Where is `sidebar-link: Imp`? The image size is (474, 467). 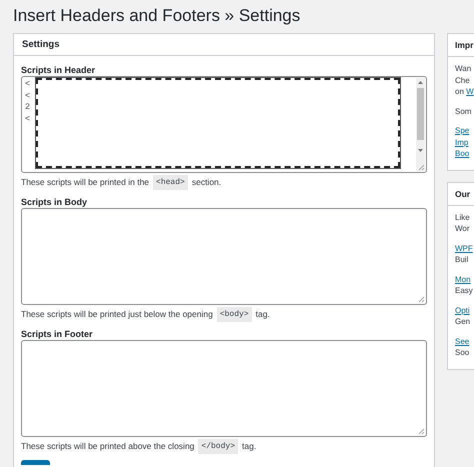
sidebar-link: Imp is located at coordinates (461, 142).